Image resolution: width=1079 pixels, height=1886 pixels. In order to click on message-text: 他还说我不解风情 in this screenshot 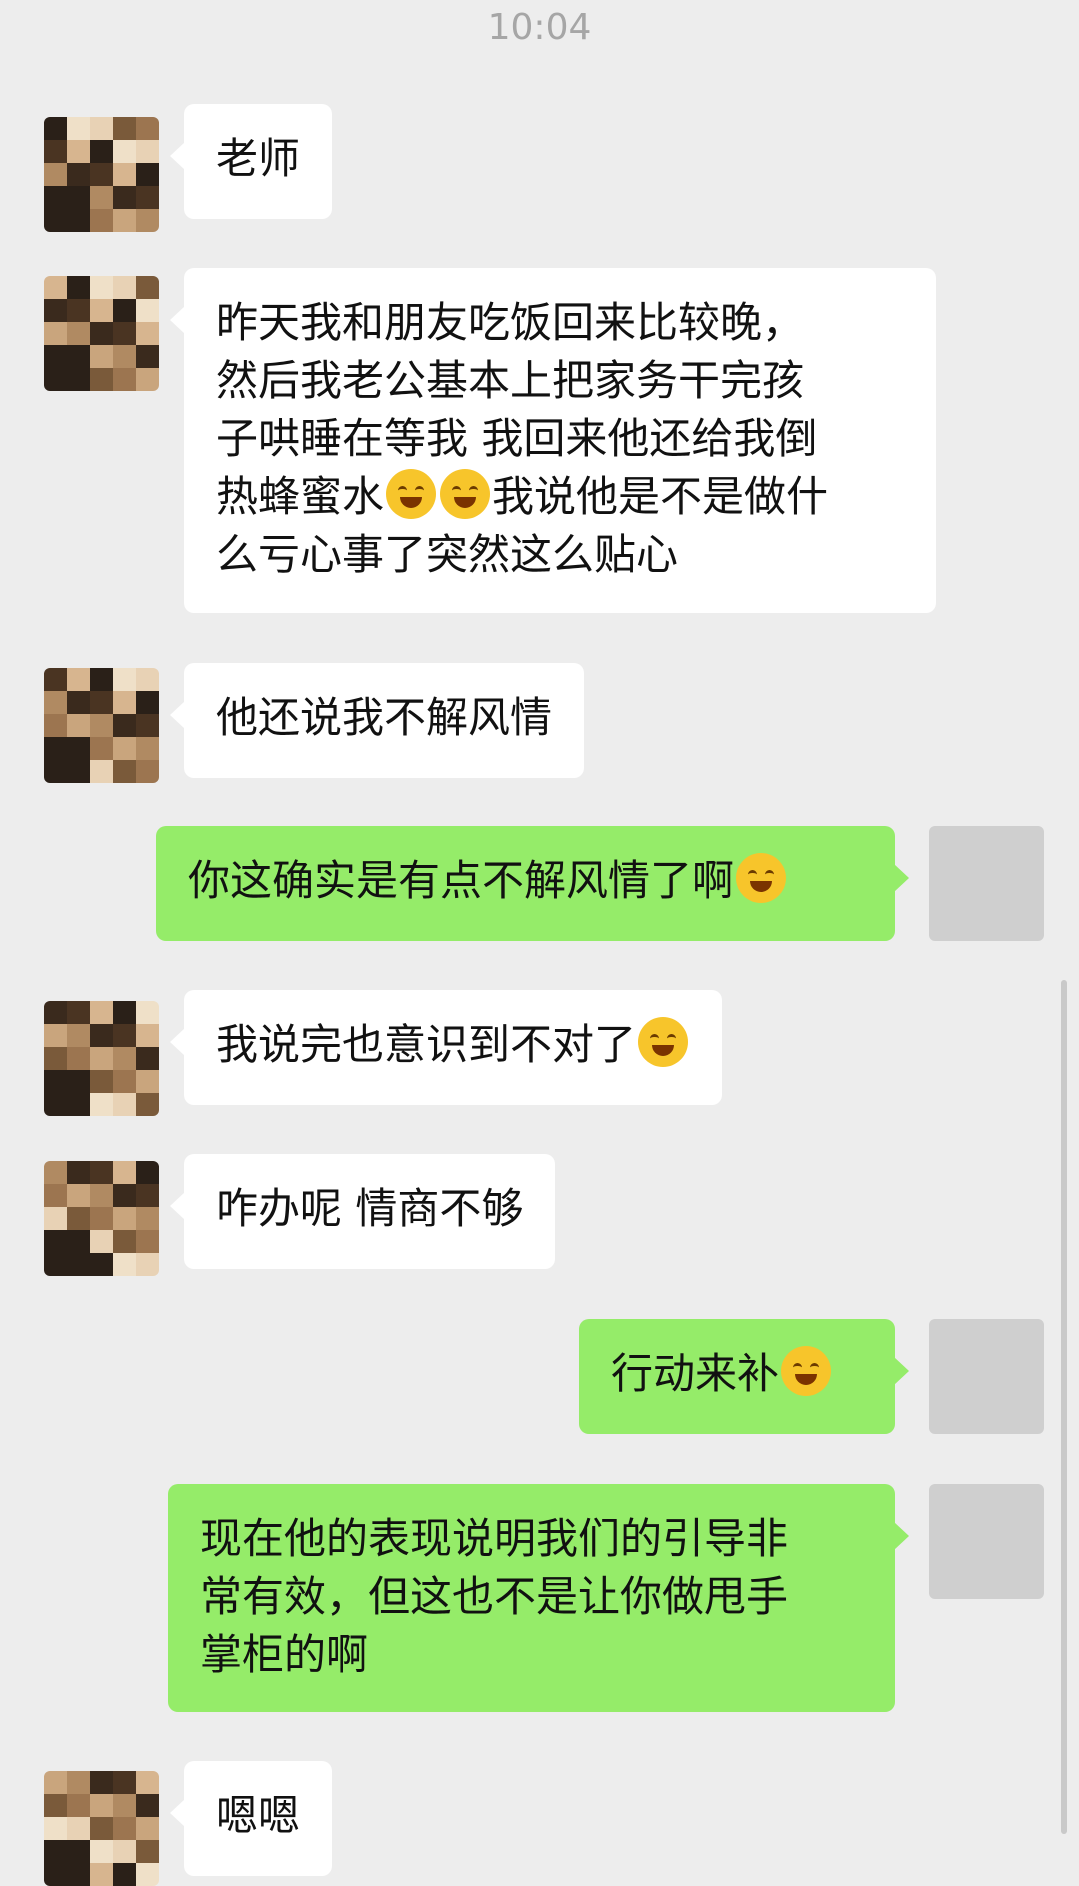, I will do `click(384, 717)`.